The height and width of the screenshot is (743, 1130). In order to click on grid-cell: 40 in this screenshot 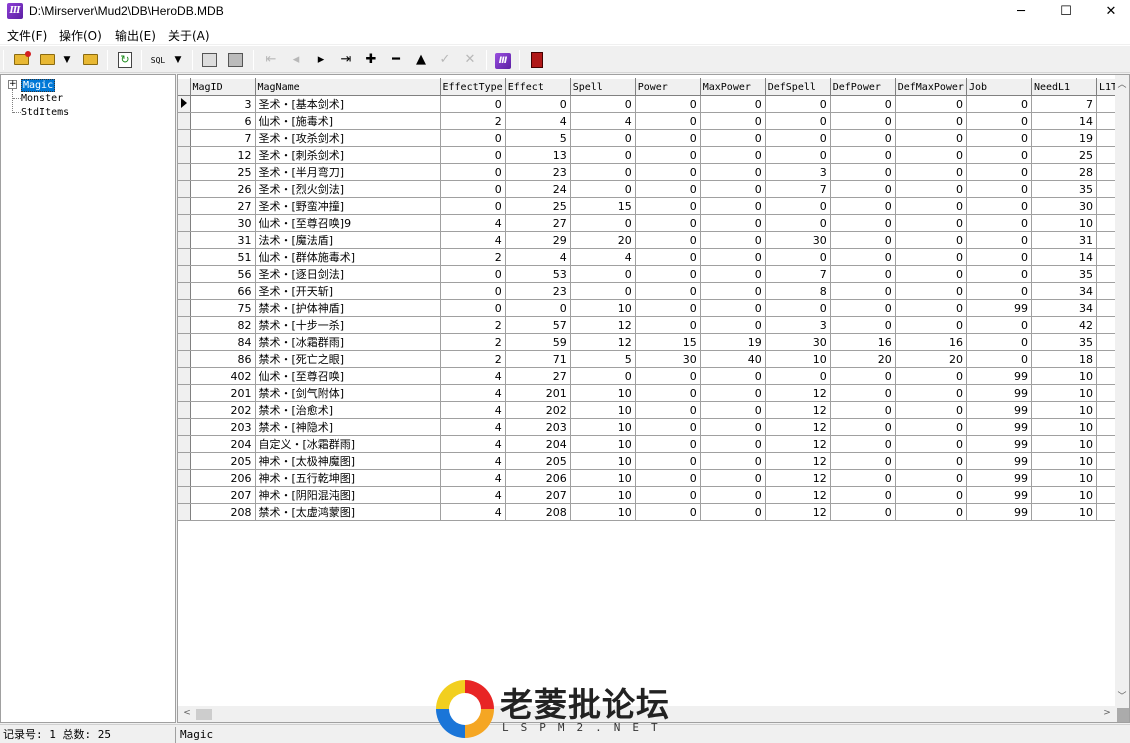, I will do `click(733, 359)`.